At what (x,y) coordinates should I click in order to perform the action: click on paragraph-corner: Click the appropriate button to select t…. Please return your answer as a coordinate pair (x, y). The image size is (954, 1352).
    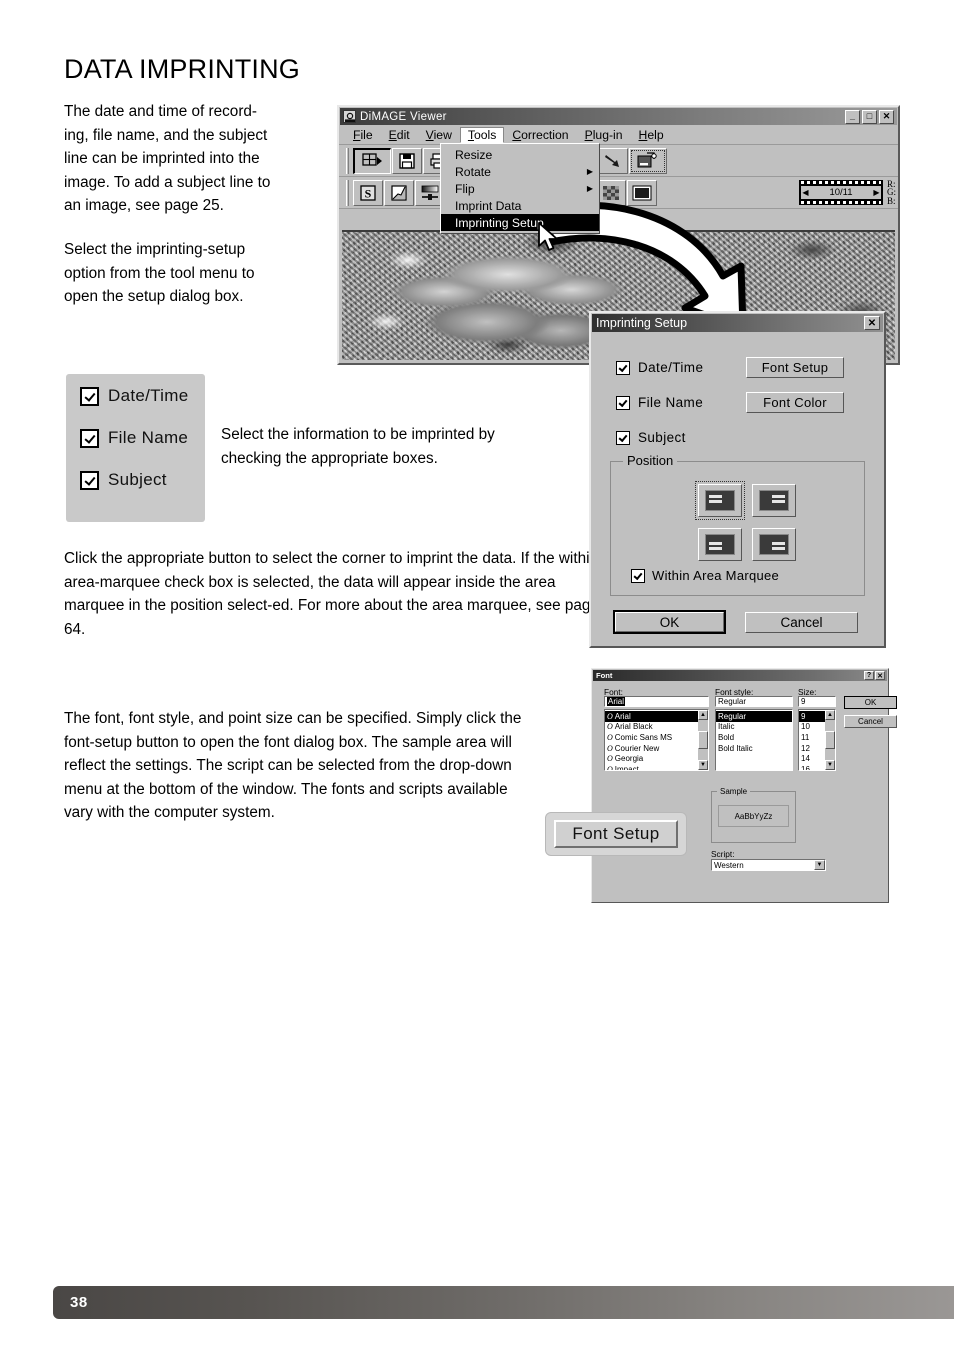
    Looking at the image, I should click on (334, 594).